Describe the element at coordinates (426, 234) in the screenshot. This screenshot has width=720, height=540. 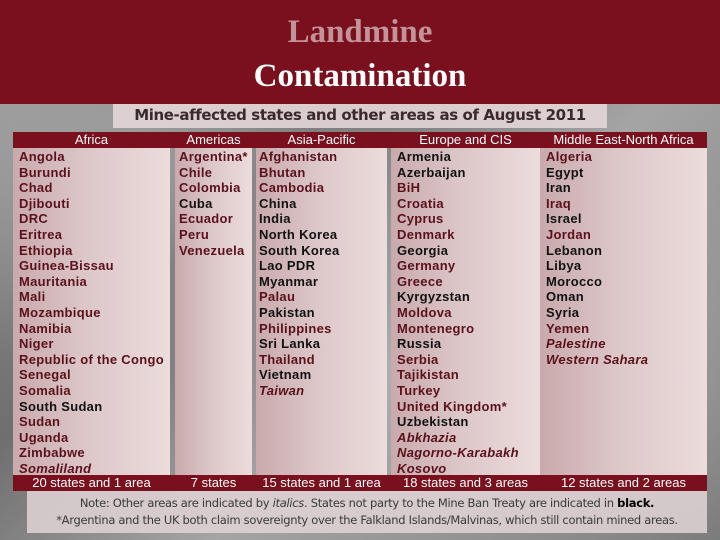
I see `state-item: Denmark` at that location.